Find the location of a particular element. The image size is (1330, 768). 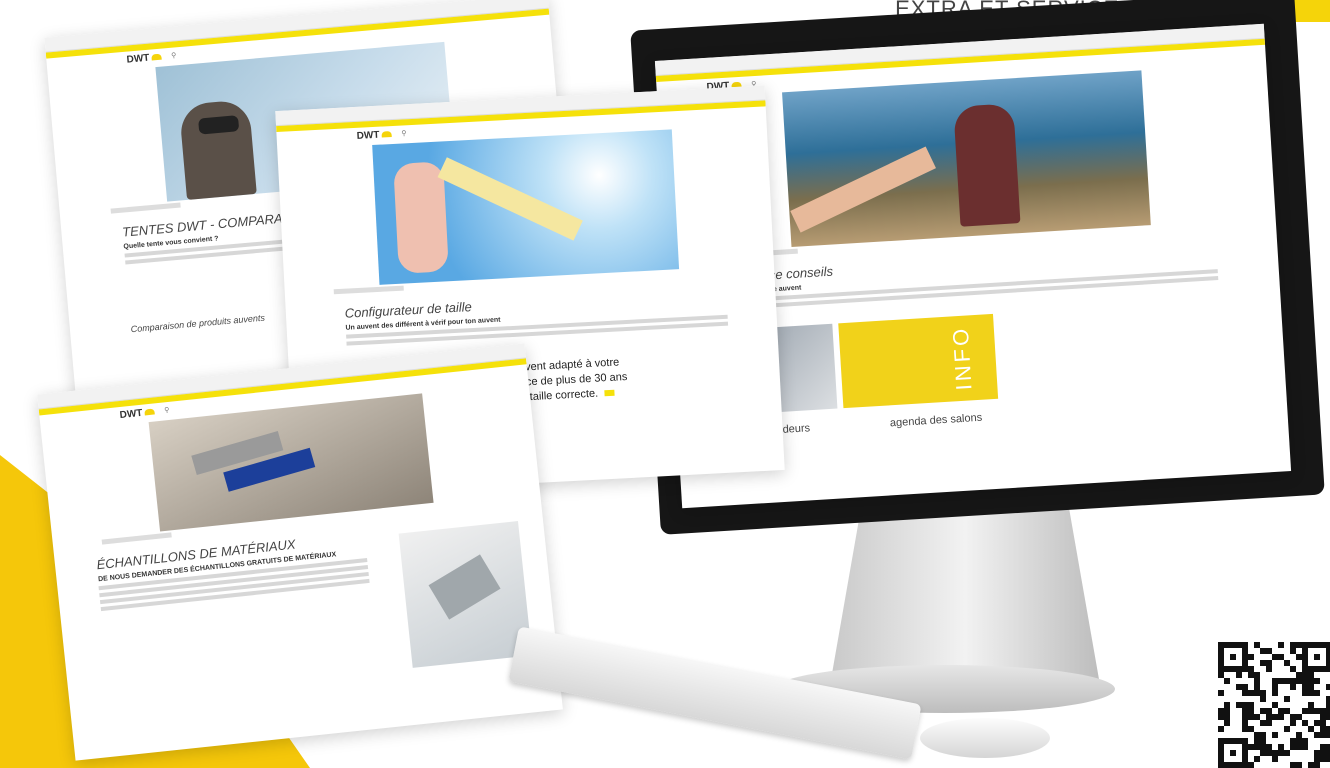

tape-measure is located at coordinates (510, 199).